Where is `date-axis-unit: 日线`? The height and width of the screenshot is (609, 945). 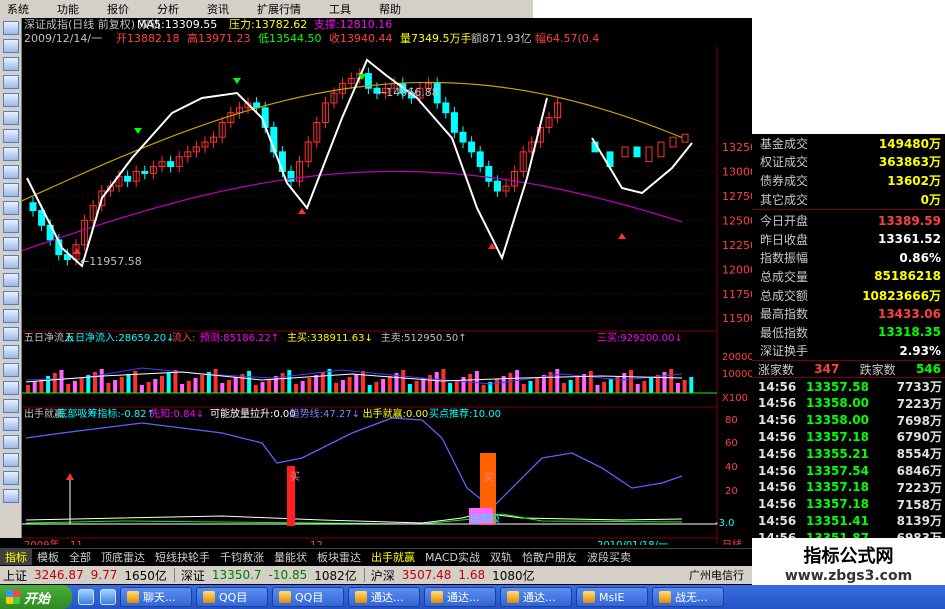 date-axis-unit: 日线 is located at coordinates (732, 541).